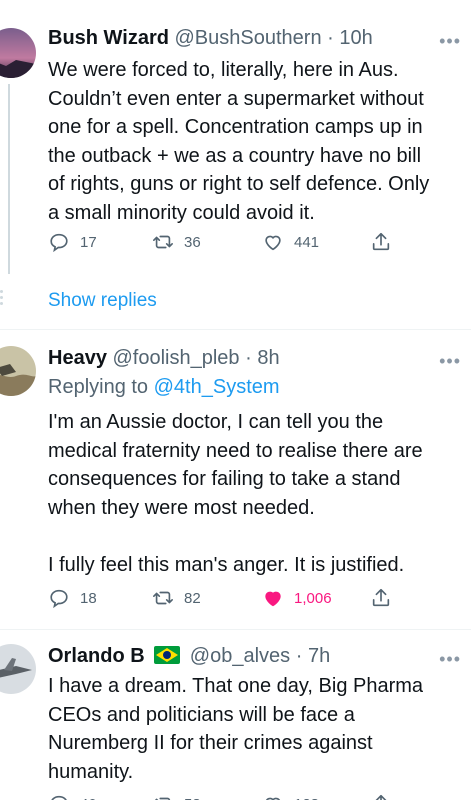 The height and width of the screenshot is (800, 471). What do you see at coordinates (88, 598) in the screenshot?
I see `reply-count: 18` at bounding box center [88, 598].